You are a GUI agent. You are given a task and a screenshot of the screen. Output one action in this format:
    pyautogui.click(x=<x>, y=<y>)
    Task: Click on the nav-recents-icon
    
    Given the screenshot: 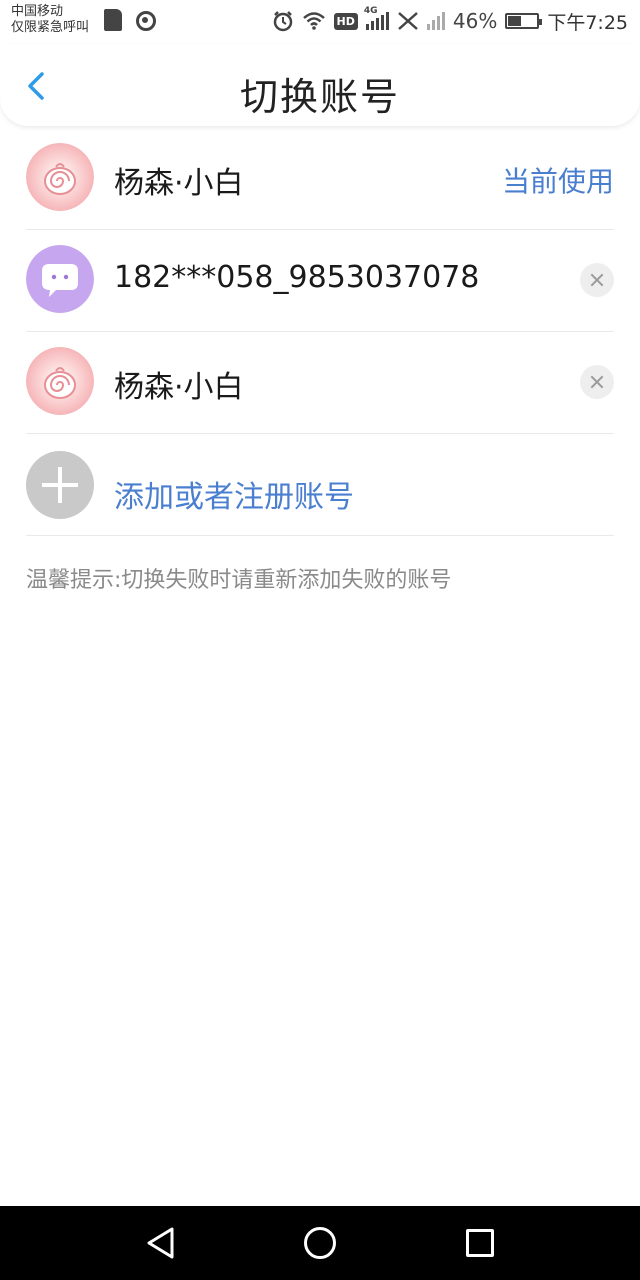 What is the action you would take?
    pyautogui.click(x=480, y=1243)
    